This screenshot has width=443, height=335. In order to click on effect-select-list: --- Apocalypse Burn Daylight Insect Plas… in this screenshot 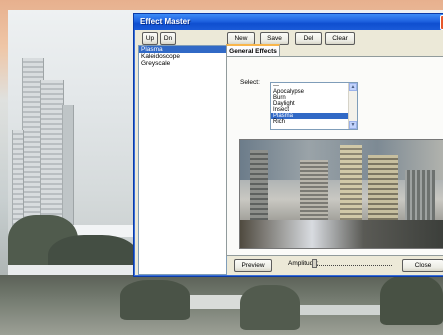, I will do `click(314, 106)`.